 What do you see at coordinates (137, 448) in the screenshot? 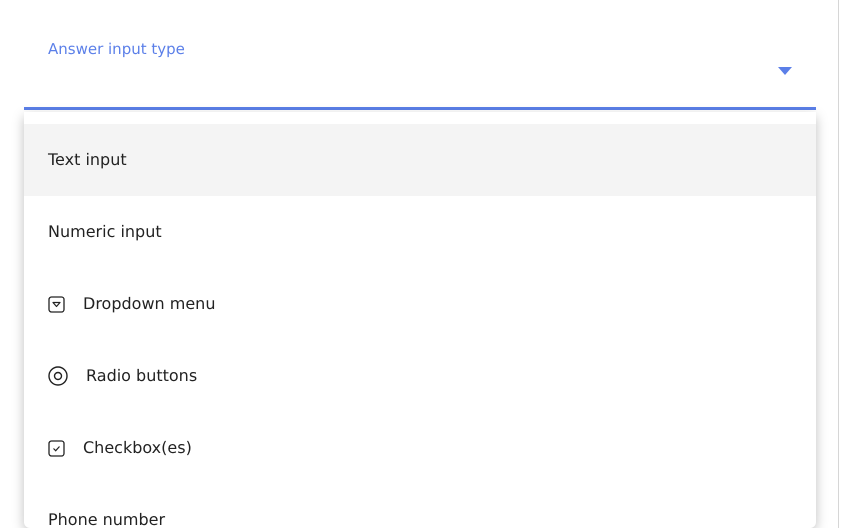
I see `item-label: Checkbox(es)` at bounding box center [137, 448].